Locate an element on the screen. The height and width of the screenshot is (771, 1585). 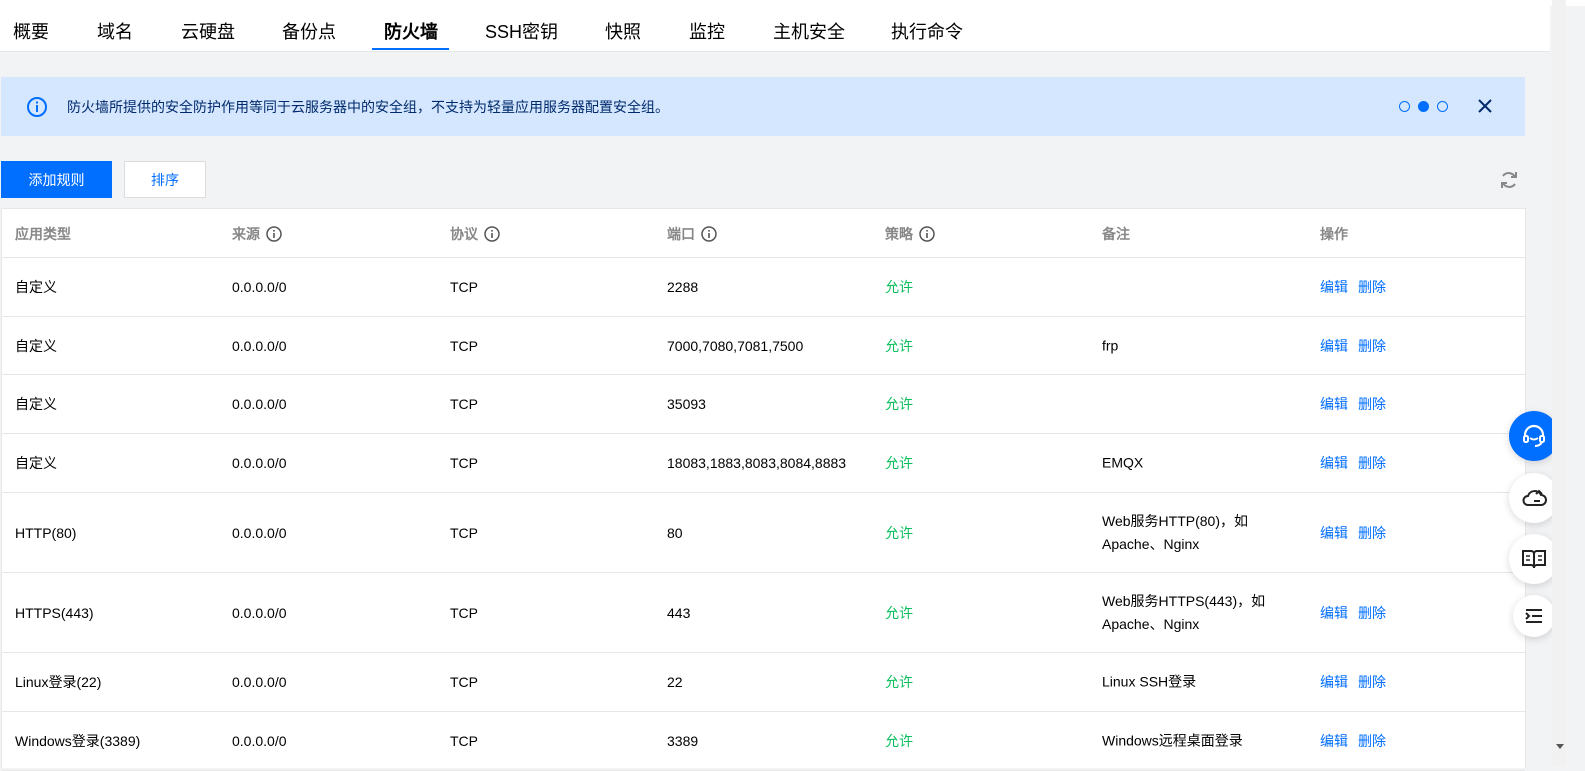
collapse-button is located at coordinates (1534, 616).